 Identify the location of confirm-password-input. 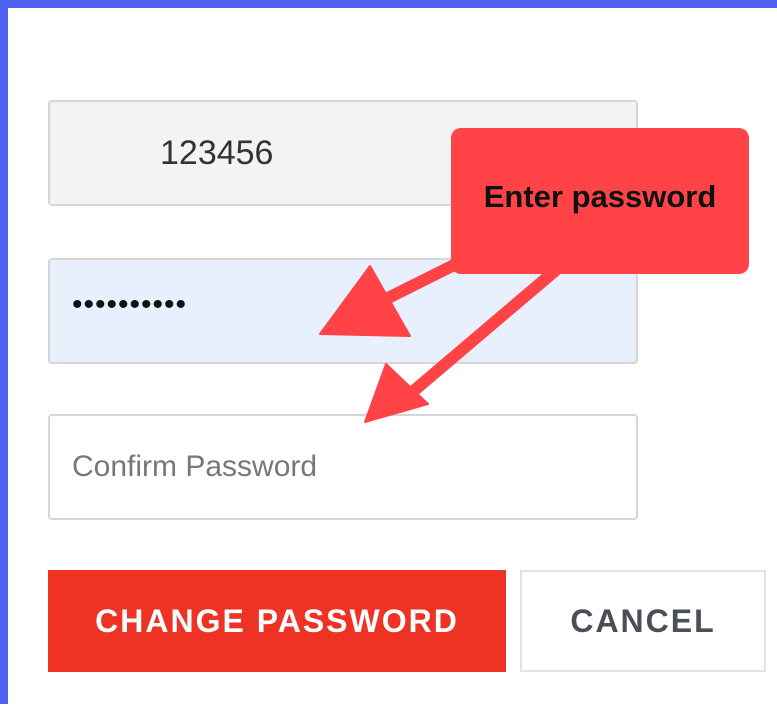
(343, 467).